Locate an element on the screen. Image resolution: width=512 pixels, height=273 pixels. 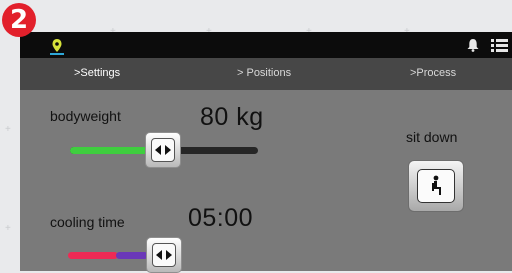
tab-settings: >Settings is located at coordinates (97, 73).